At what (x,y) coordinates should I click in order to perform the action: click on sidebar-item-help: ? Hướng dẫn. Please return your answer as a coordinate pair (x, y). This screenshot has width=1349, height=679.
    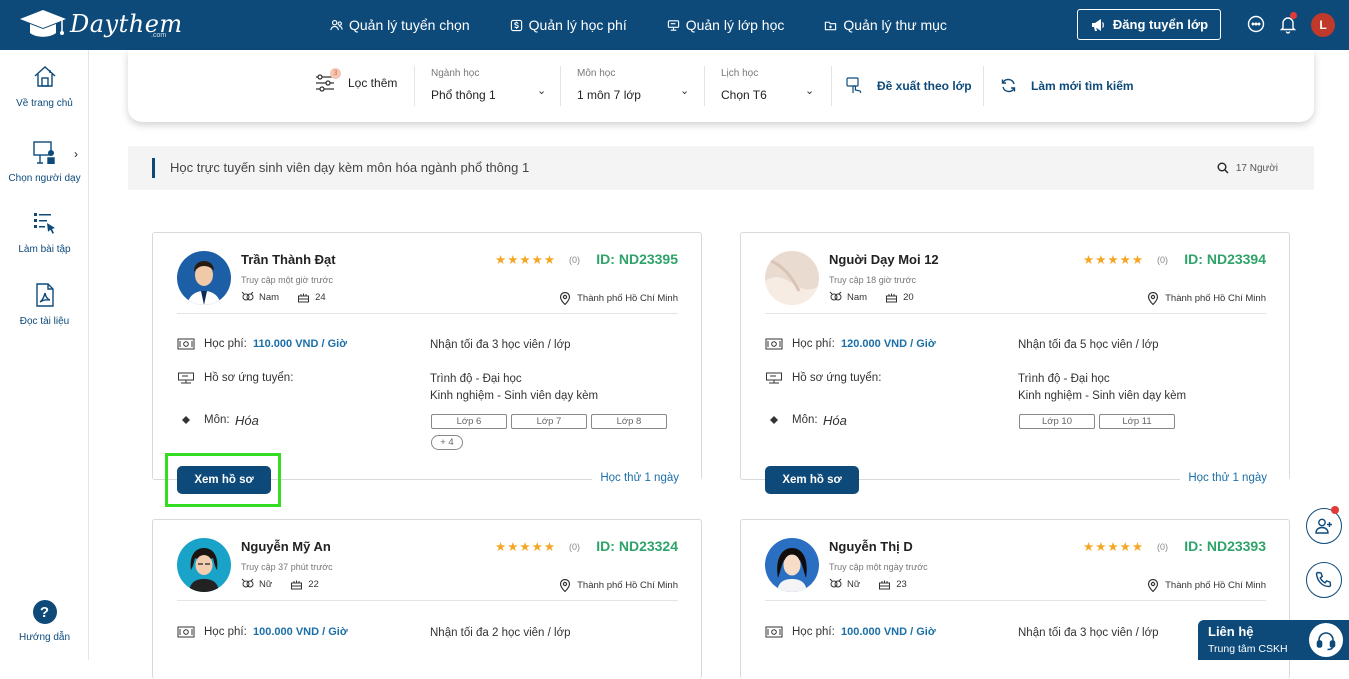
    Looking at the image, I should click on (44, 621).